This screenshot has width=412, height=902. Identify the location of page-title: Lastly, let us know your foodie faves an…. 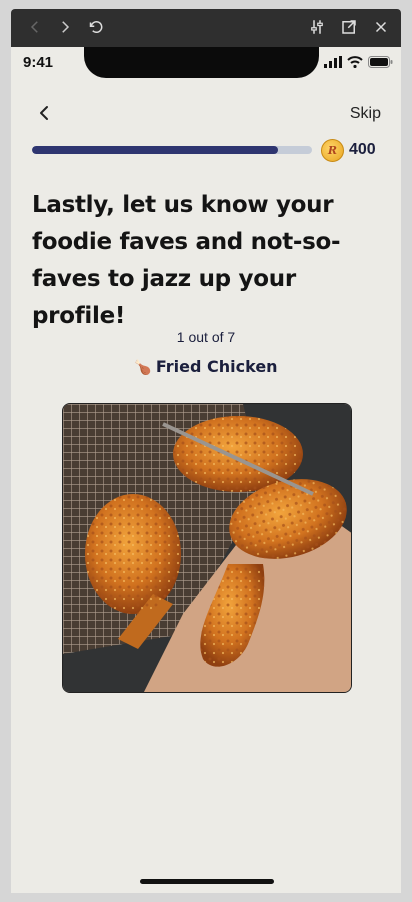
(186, 260).